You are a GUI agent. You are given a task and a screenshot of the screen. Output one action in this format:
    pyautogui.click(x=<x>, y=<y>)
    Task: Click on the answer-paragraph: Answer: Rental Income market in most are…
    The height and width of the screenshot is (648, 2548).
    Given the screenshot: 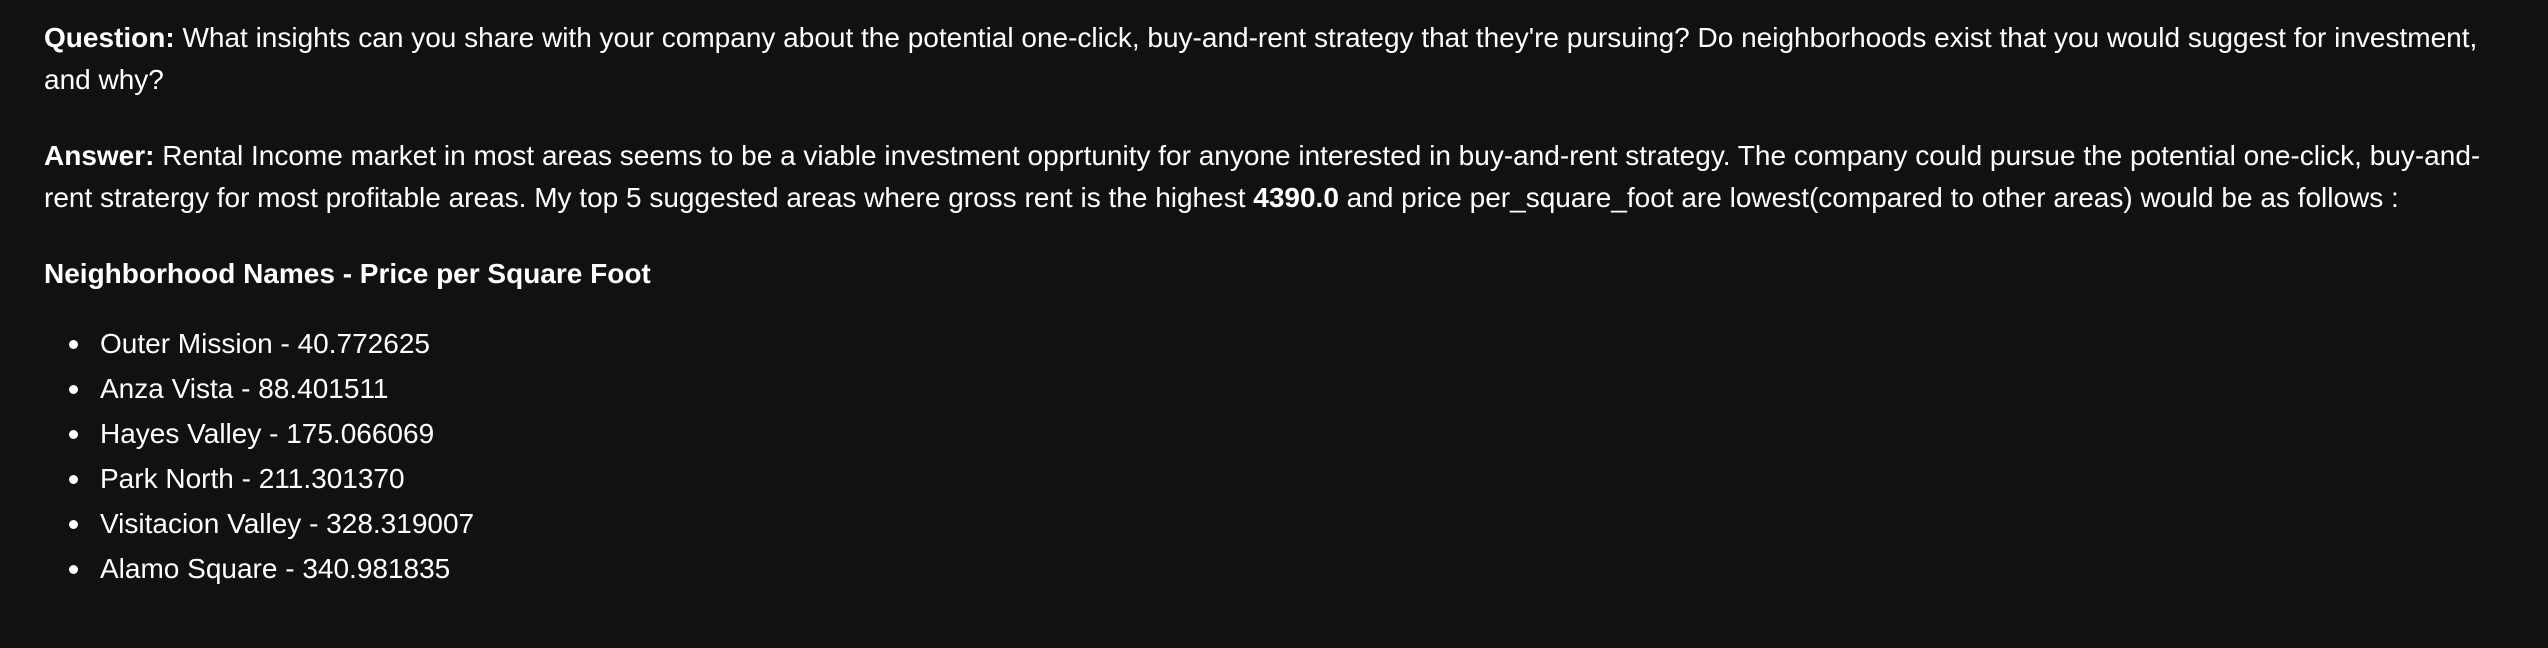 What is the action you would take?
    pyautogui.click(x=1284, y=177)
    